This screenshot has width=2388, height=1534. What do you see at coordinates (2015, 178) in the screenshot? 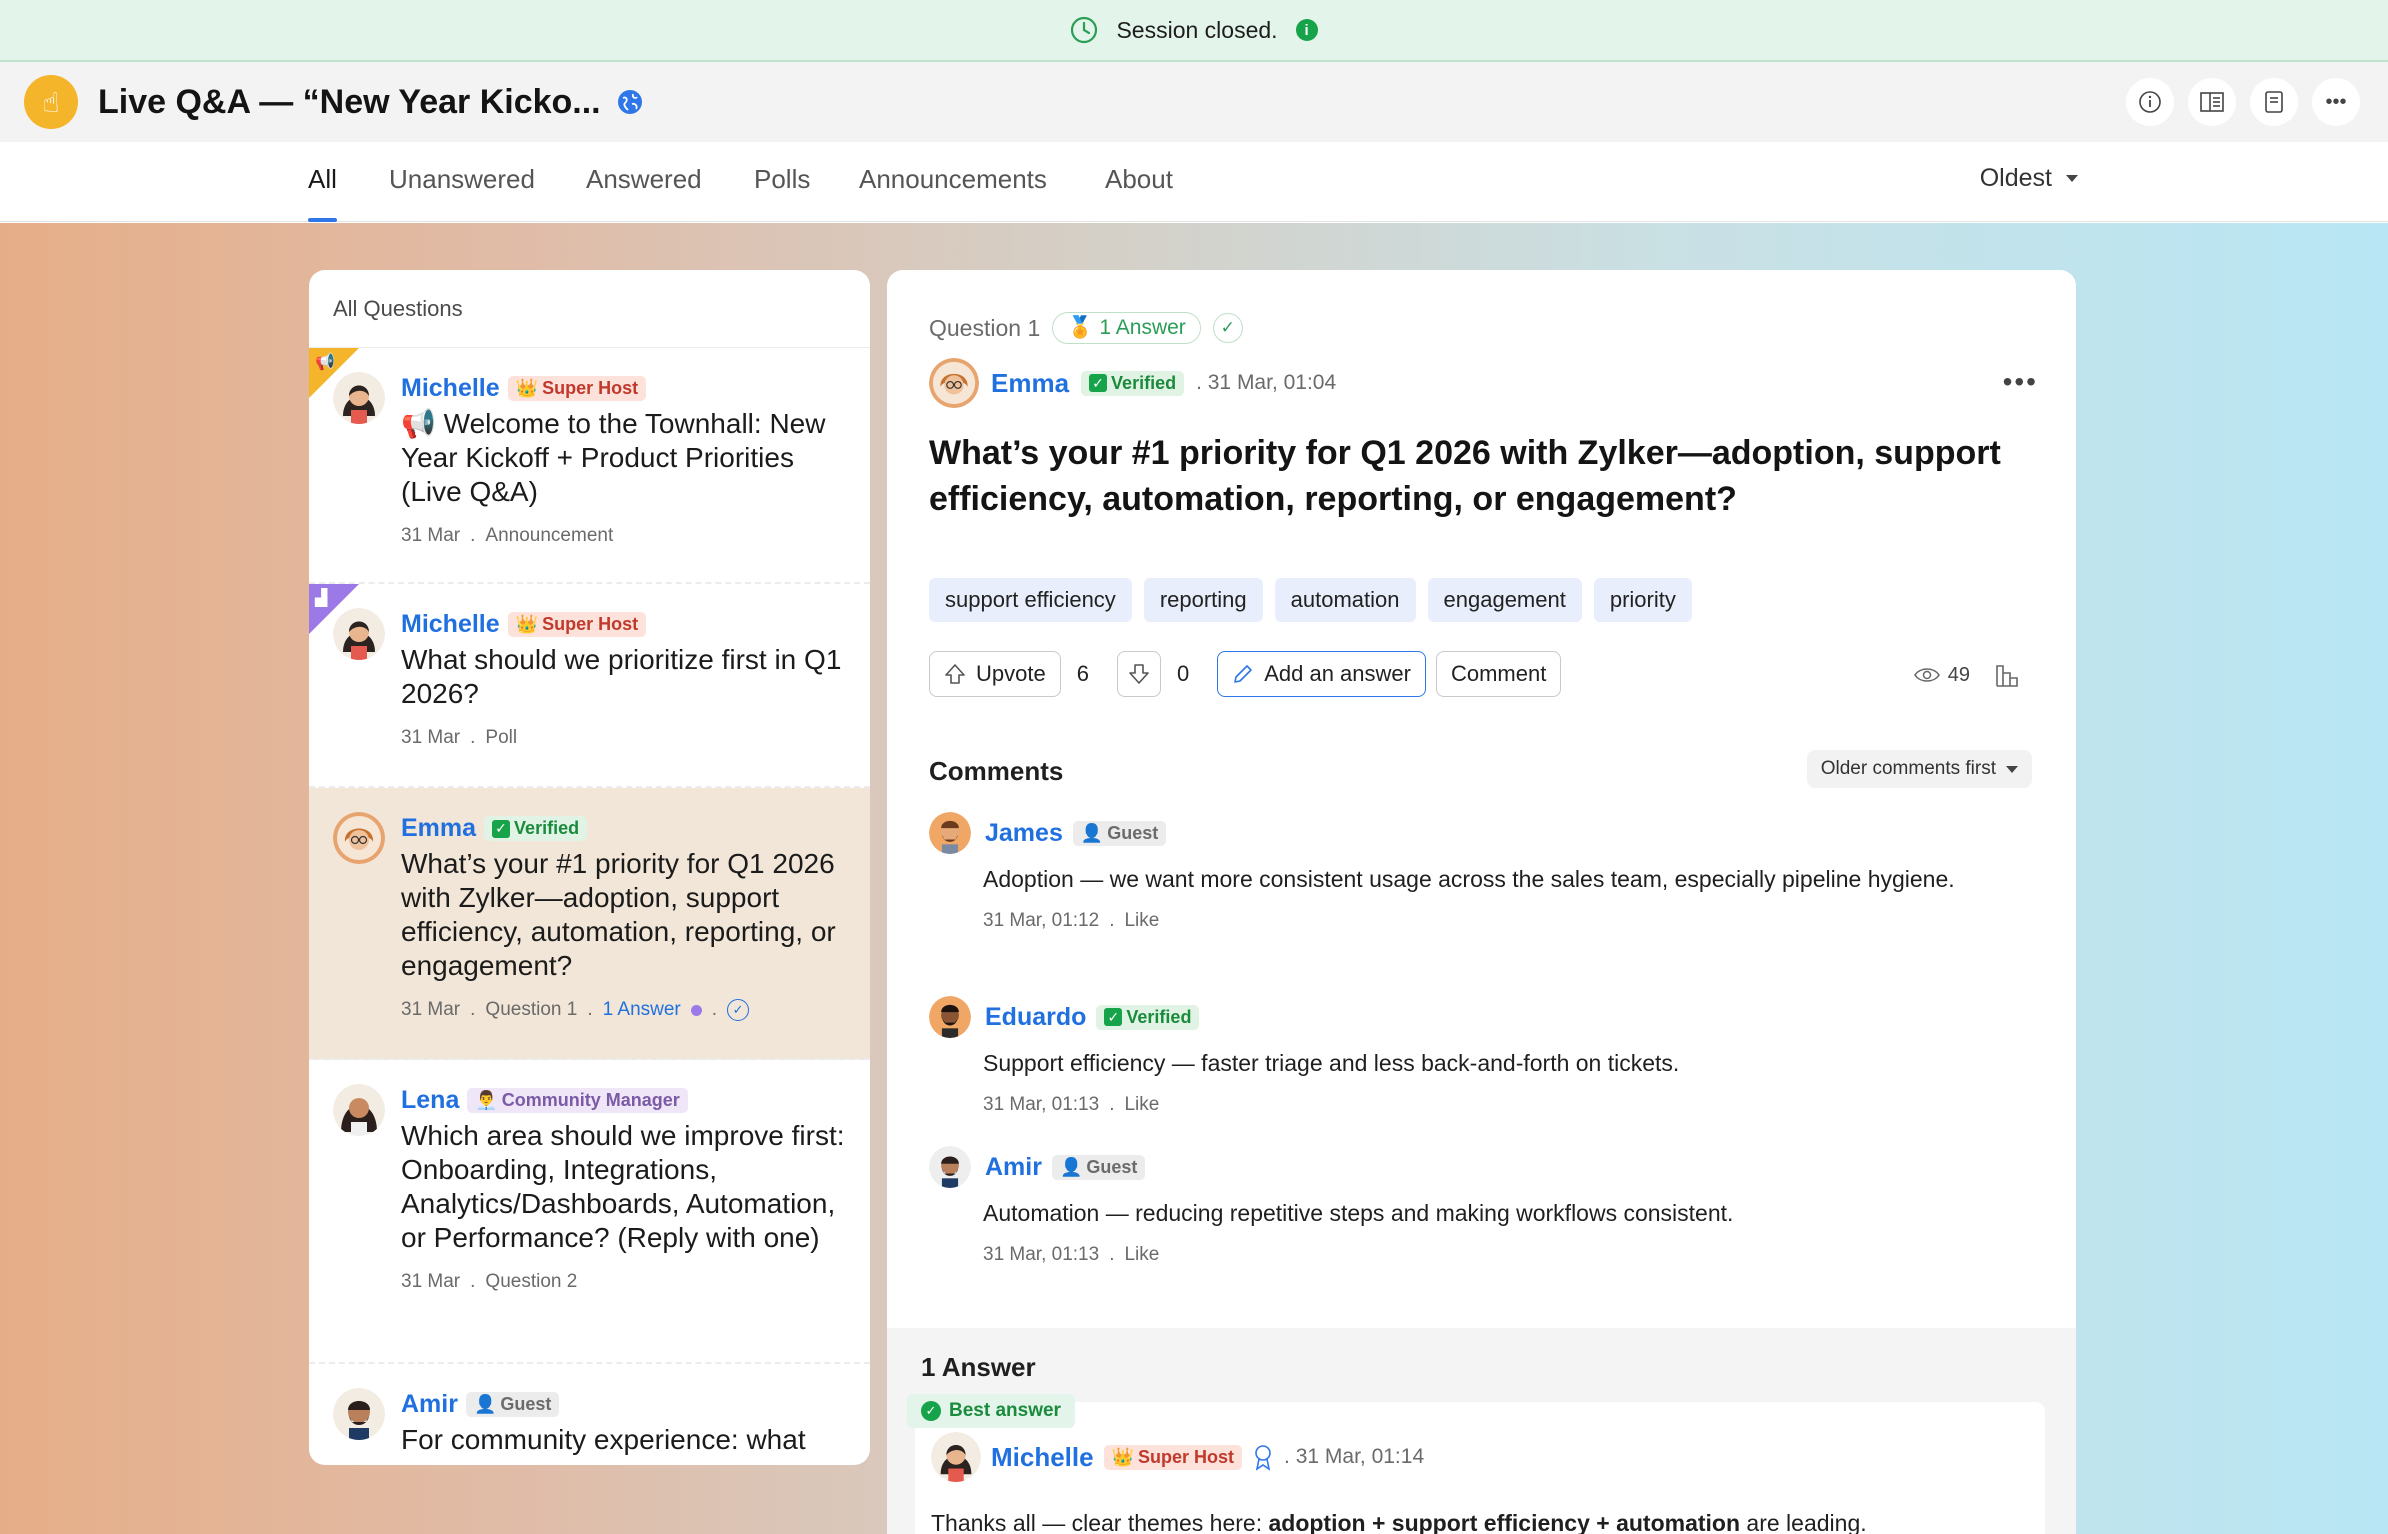
I see `sort-label: Oldest` at bounding box center [2015, 178].